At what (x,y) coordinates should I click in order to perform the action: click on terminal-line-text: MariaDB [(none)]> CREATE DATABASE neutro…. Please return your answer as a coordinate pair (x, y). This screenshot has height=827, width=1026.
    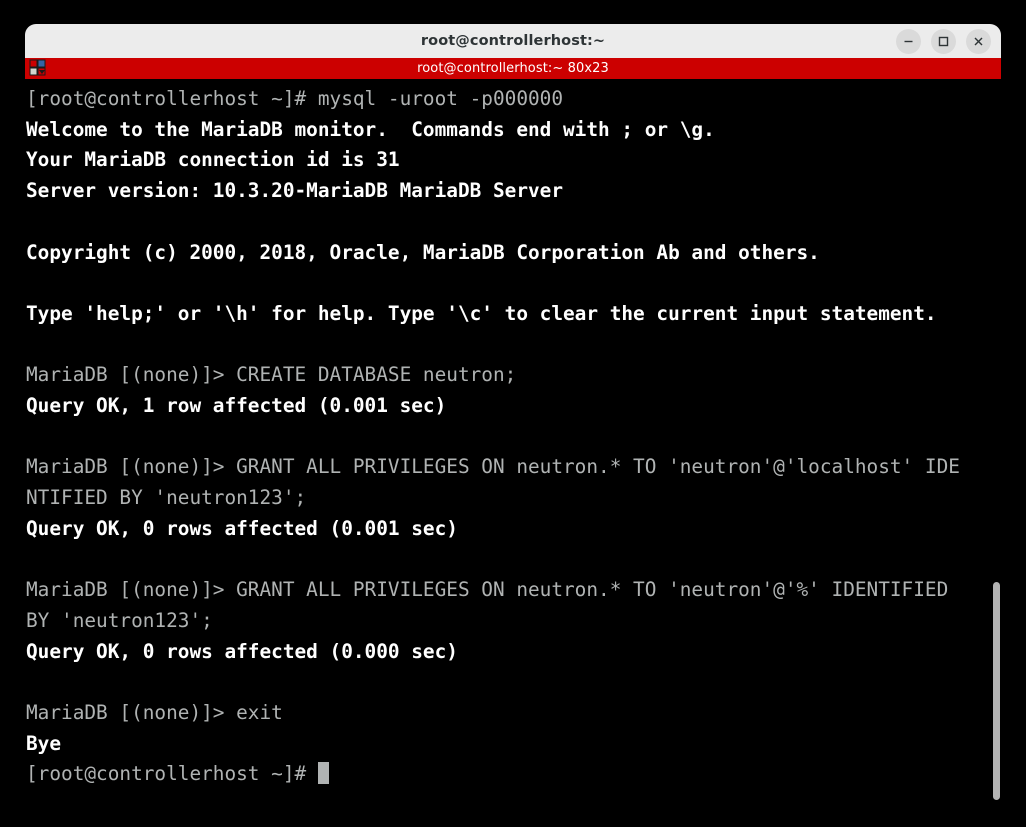
    Looking at the image, I should click on (271, 375).